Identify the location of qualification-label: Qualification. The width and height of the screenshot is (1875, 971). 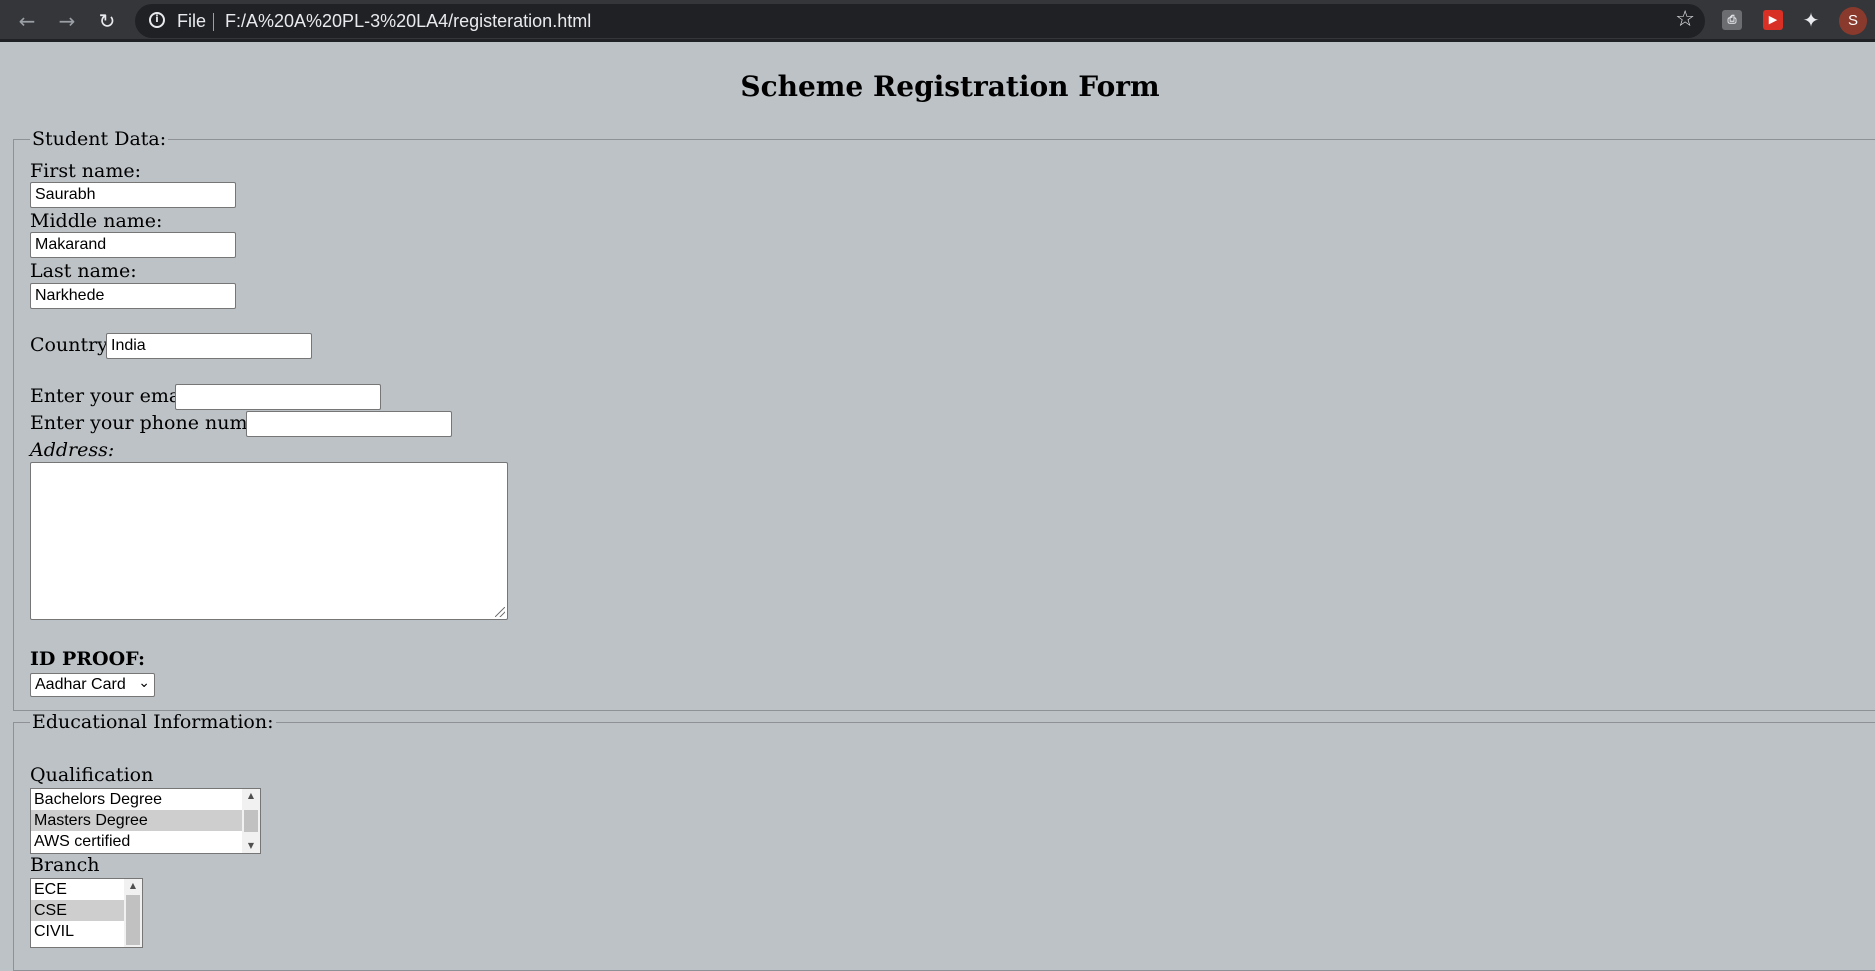
(92, 775).